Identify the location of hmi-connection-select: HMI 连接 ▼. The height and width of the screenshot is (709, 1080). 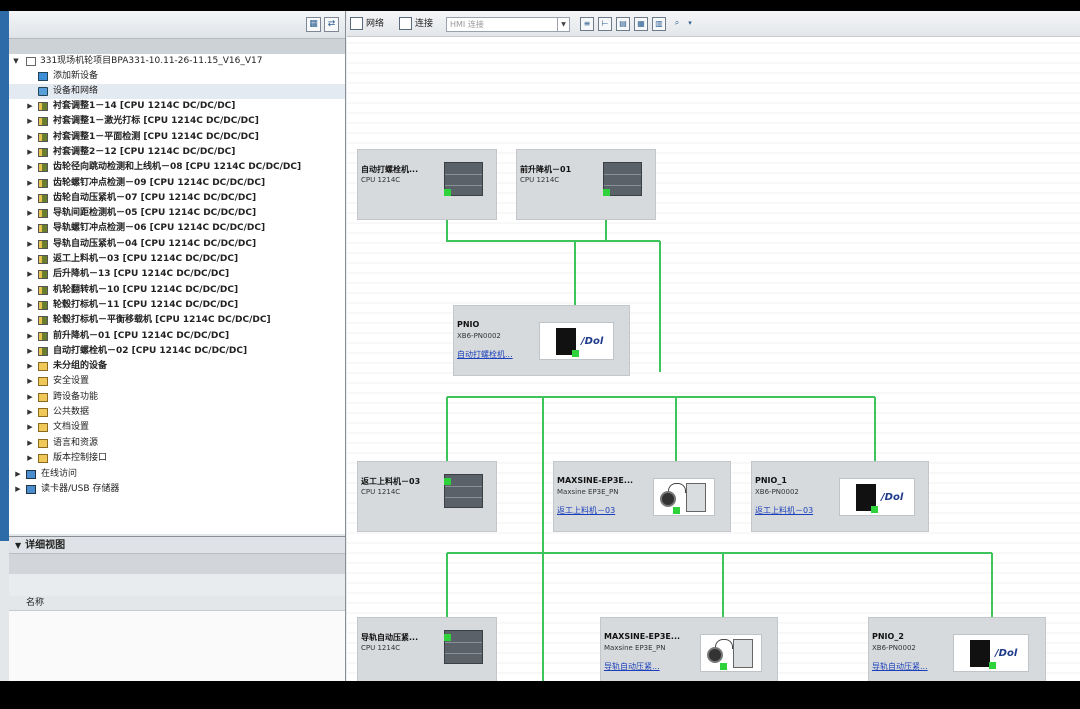
(508, 24).